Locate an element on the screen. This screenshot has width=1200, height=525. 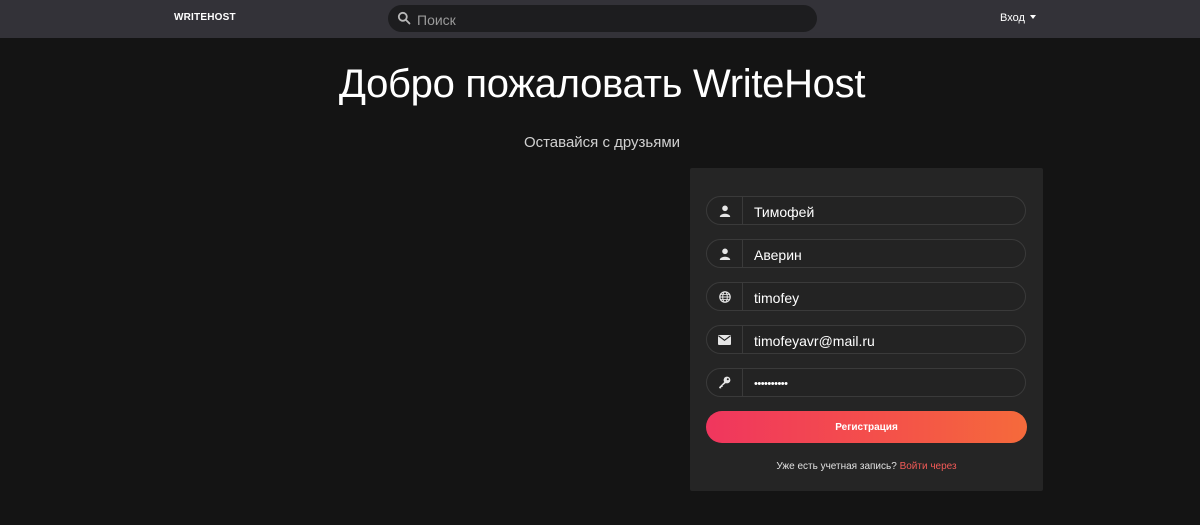
envelope-icon is located at coordinates (725, 339).